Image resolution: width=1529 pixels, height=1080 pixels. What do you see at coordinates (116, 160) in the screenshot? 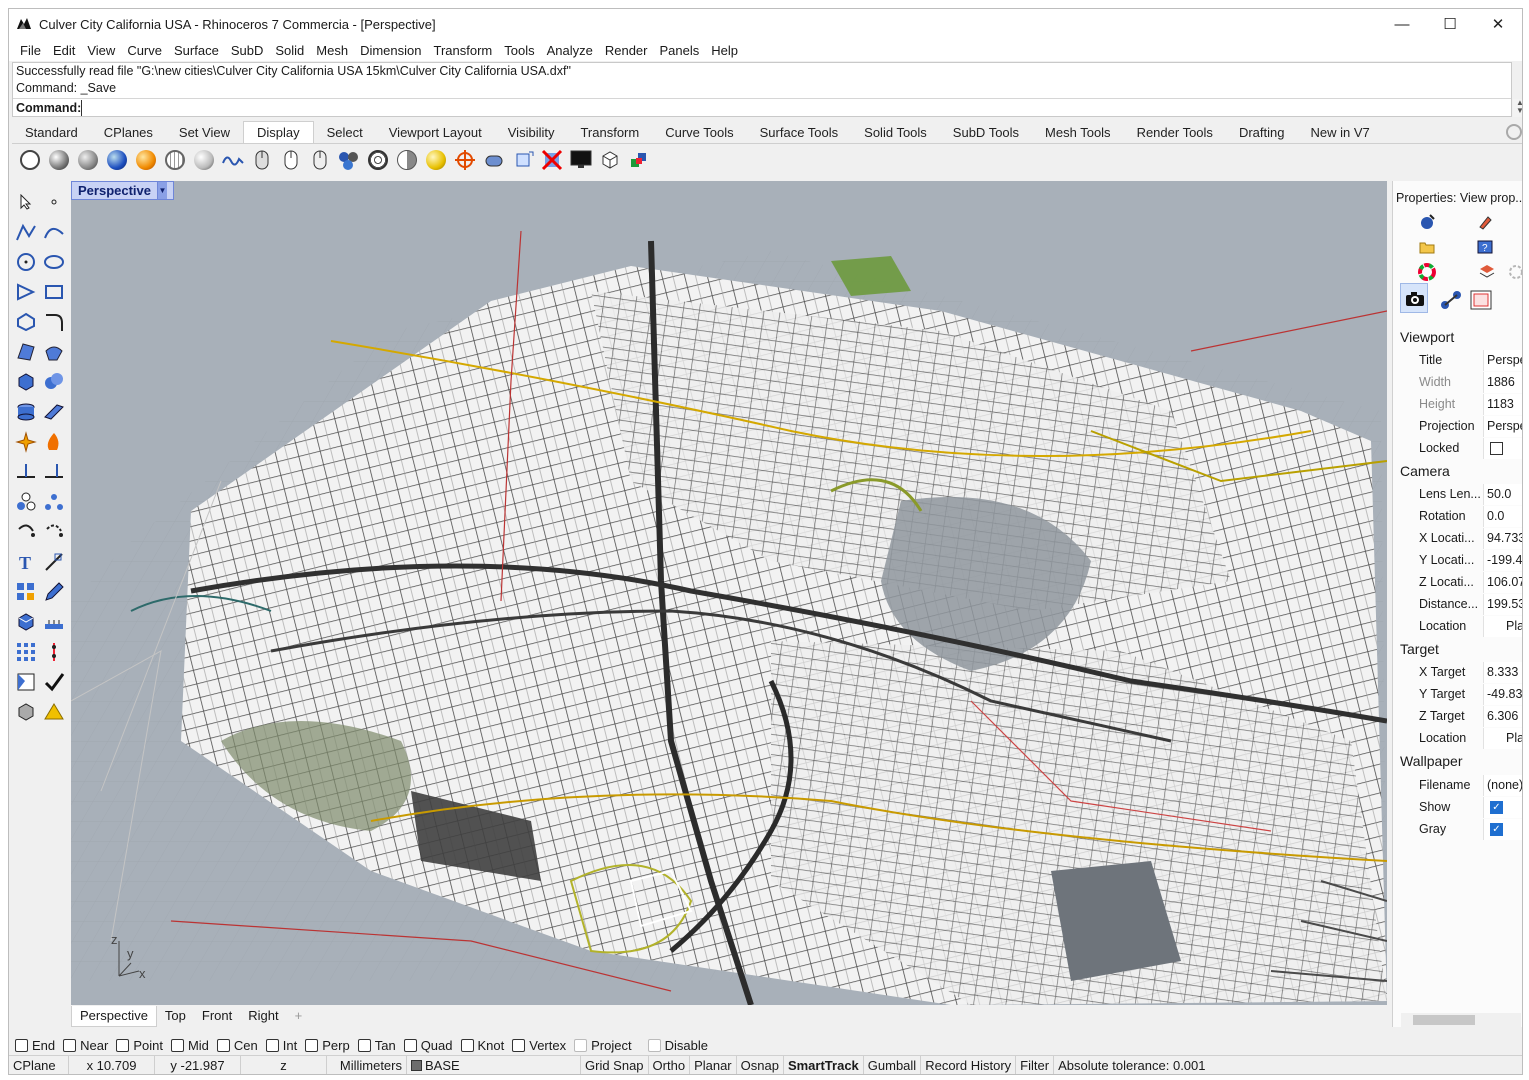
I see `ghosted-icon` at bounding box center [116, 160].